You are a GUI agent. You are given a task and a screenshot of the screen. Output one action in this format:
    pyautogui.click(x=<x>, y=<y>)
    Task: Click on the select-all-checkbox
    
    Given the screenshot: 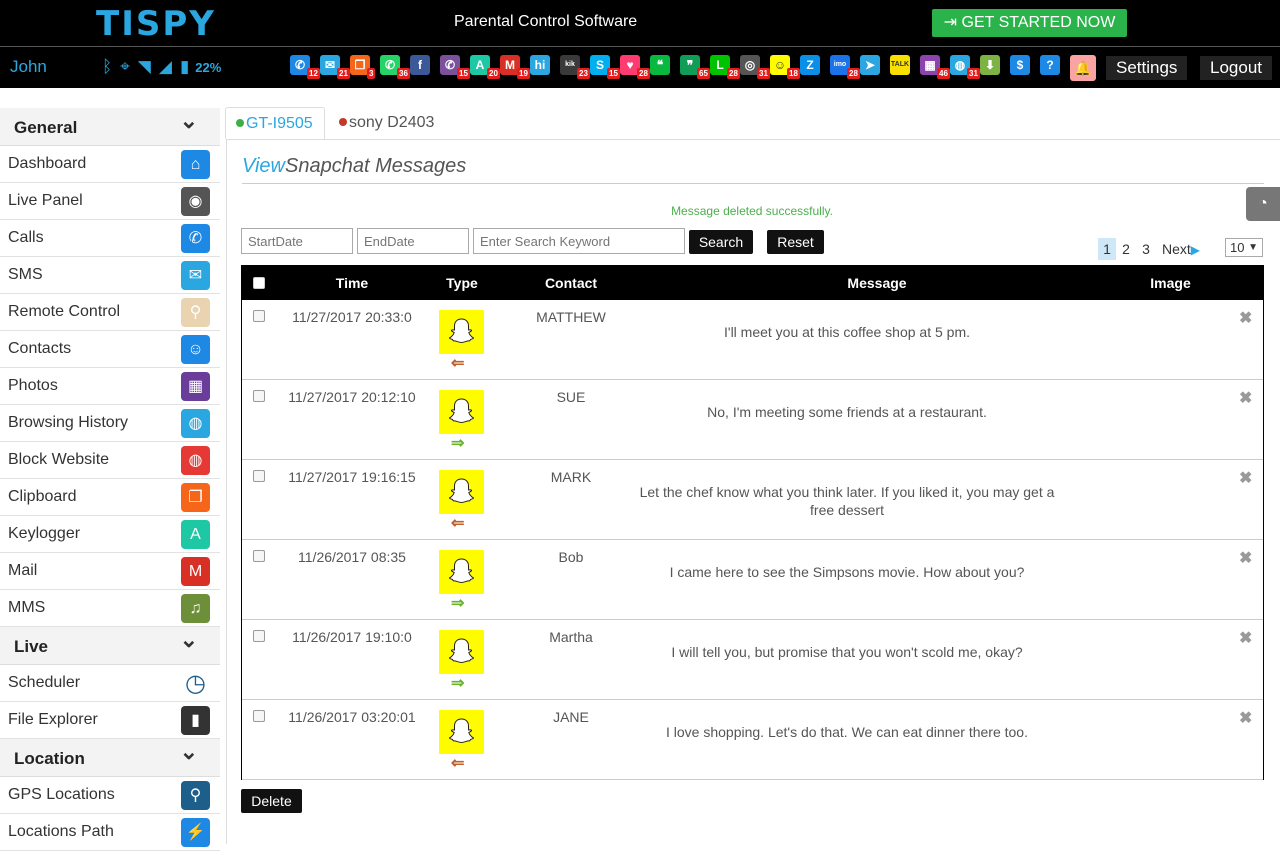 What is the action you would take?
    pyautogui.click(x=259, y=283)
    